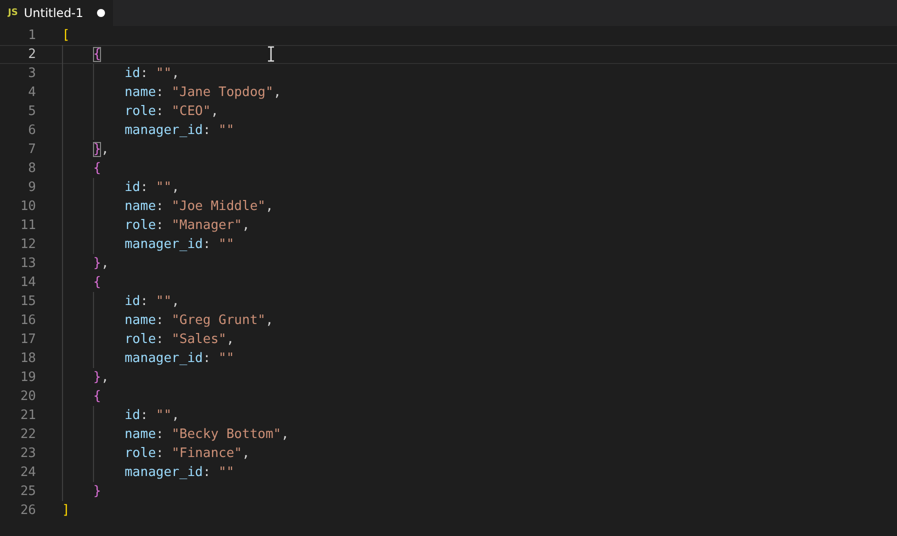 Image resolution: width=897 pixels, height=536 pixels. Describe the element at coordinates (27, 282) in the screenshot. I see `line-number: 14` at that location.